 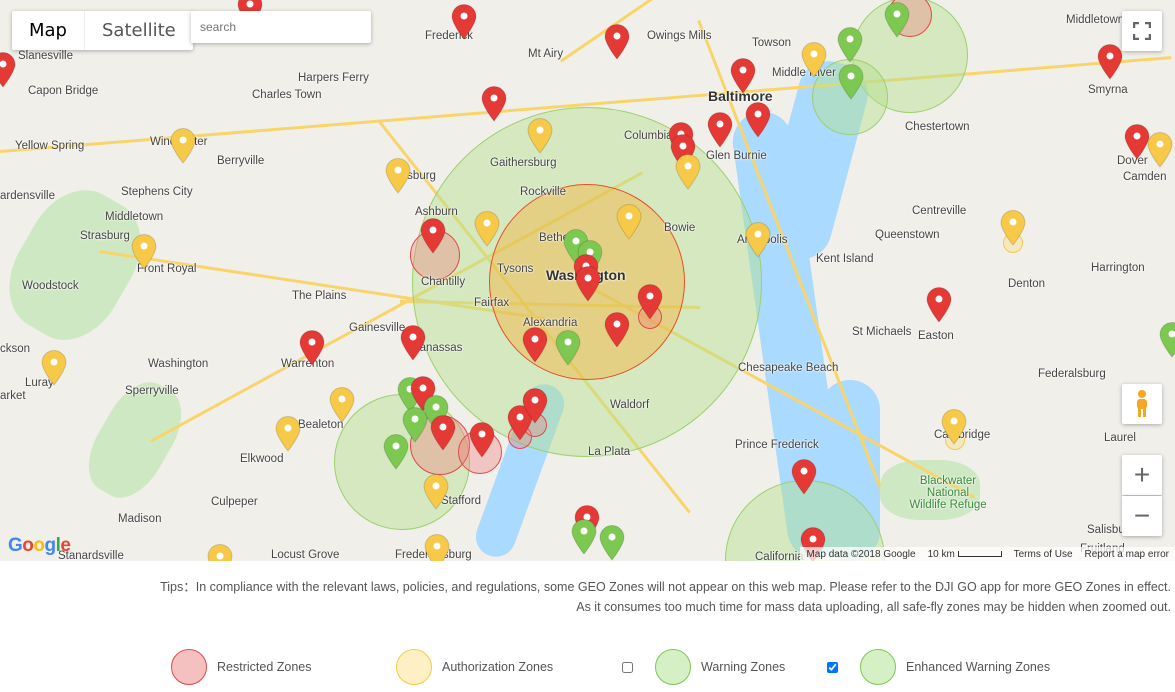 I want to click on place-label: Middletown, so click(x=134, y=217).